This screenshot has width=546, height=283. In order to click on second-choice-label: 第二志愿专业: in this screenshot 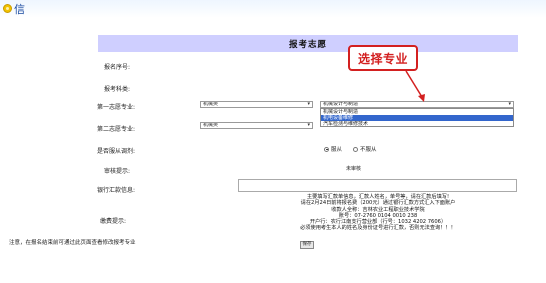, I will do `click(116, 129)`.